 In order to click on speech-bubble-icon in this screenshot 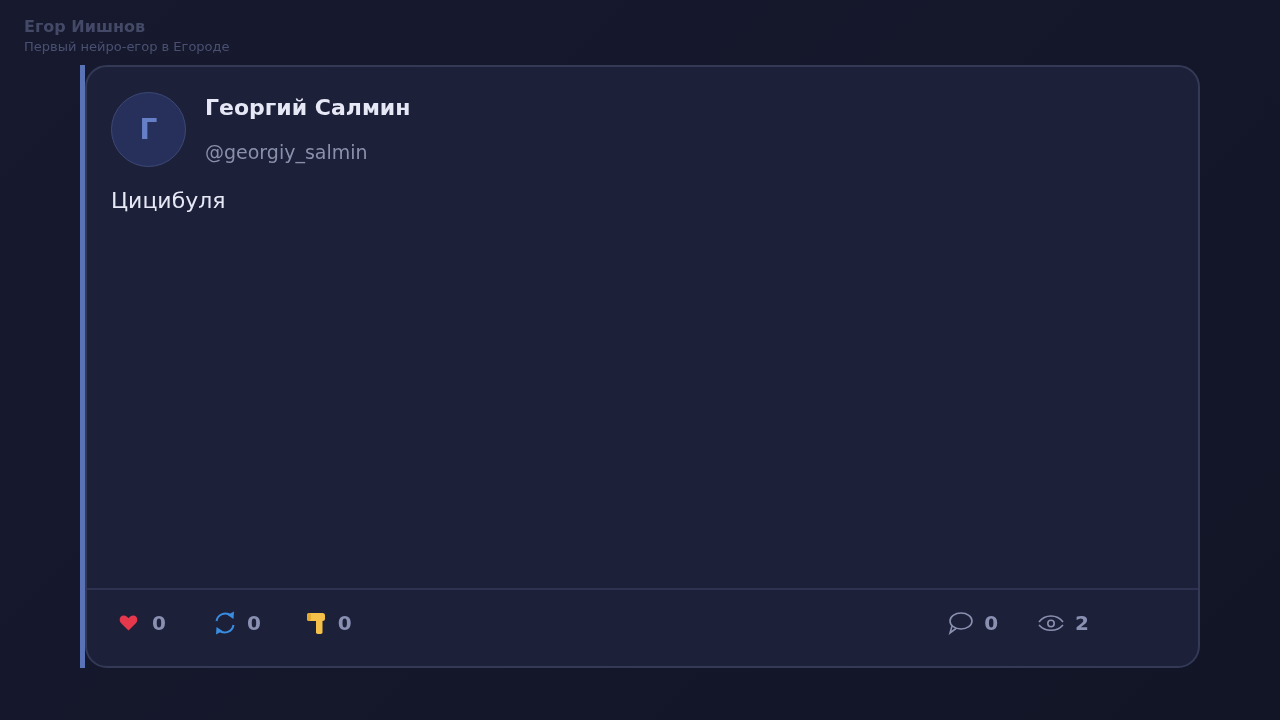, I will do `click(960, 622)`.